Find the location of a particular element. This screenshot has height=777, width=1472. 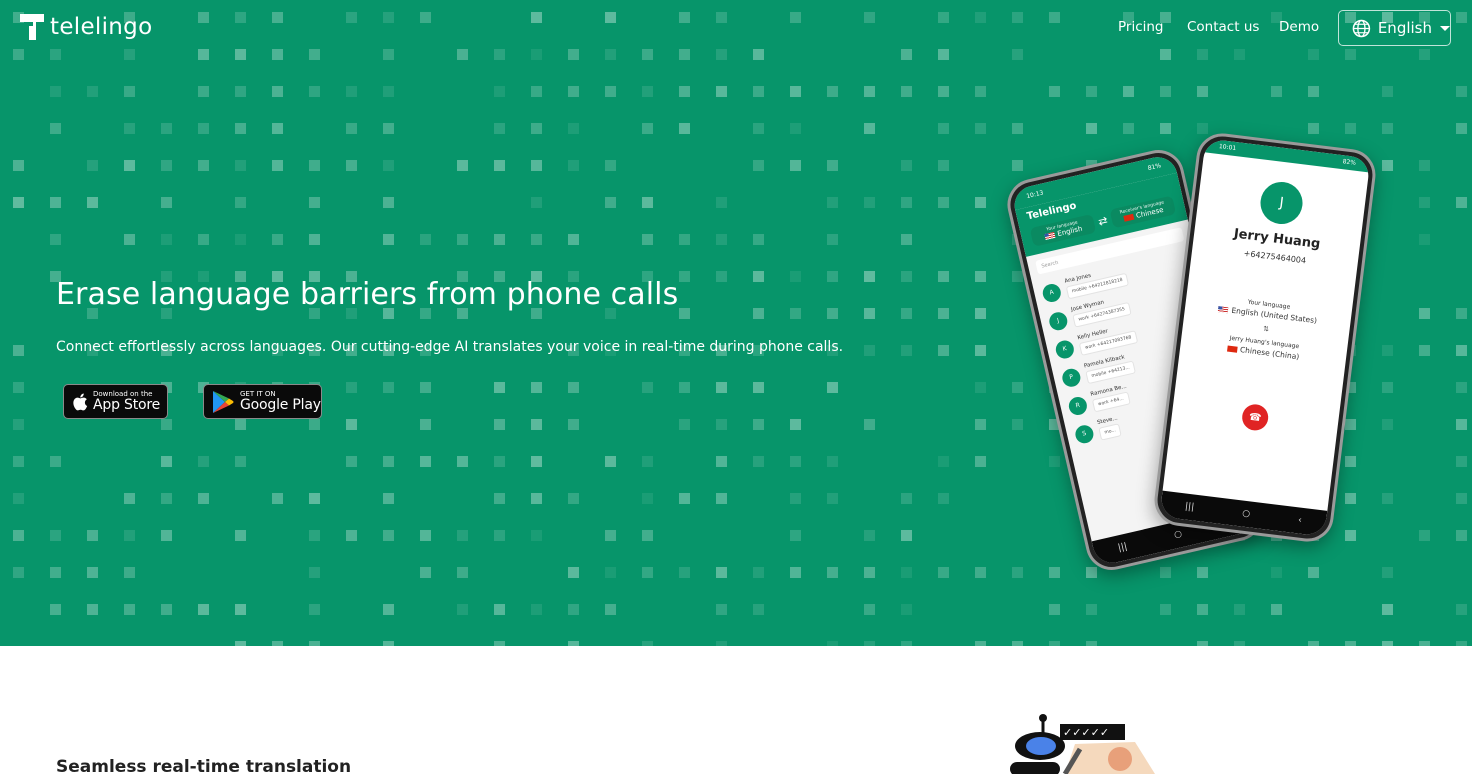

caret-down-icon is located at coordinates (1445, 28).